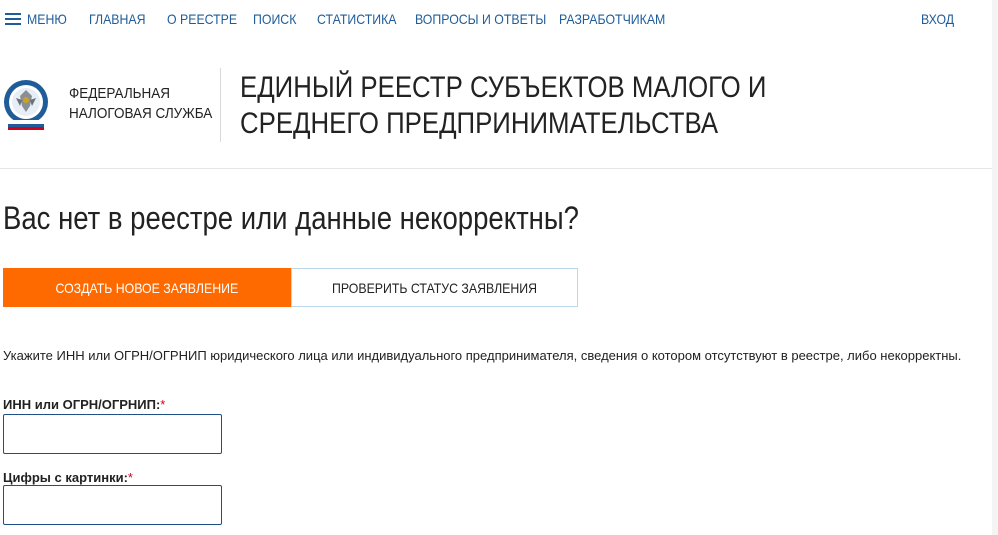  I want to click on menu-button: МЕНЮ, so click(38, 19).